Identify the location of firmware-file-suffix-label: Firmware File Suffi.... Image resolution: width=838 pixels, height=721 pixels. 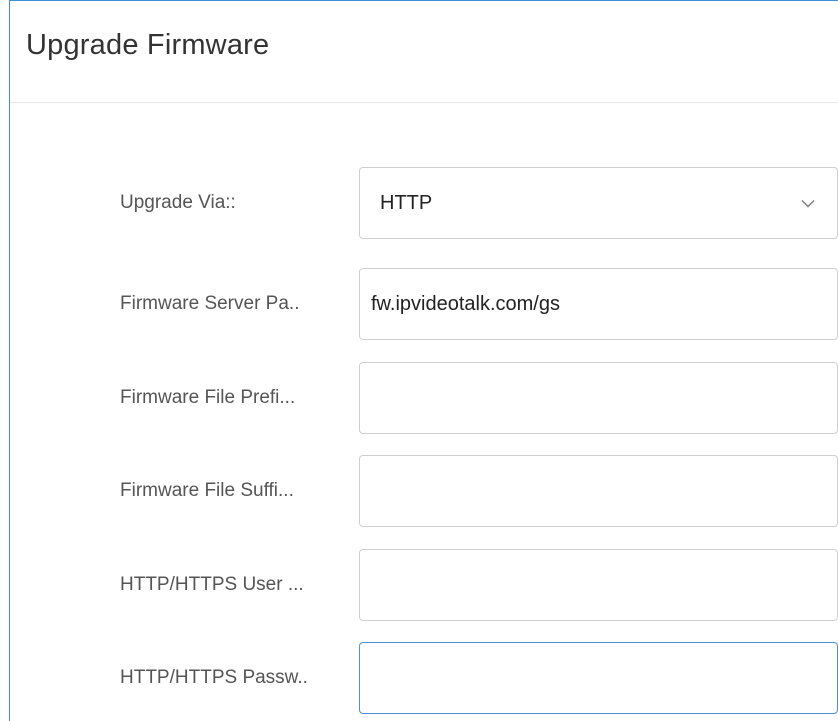
(207, 490).